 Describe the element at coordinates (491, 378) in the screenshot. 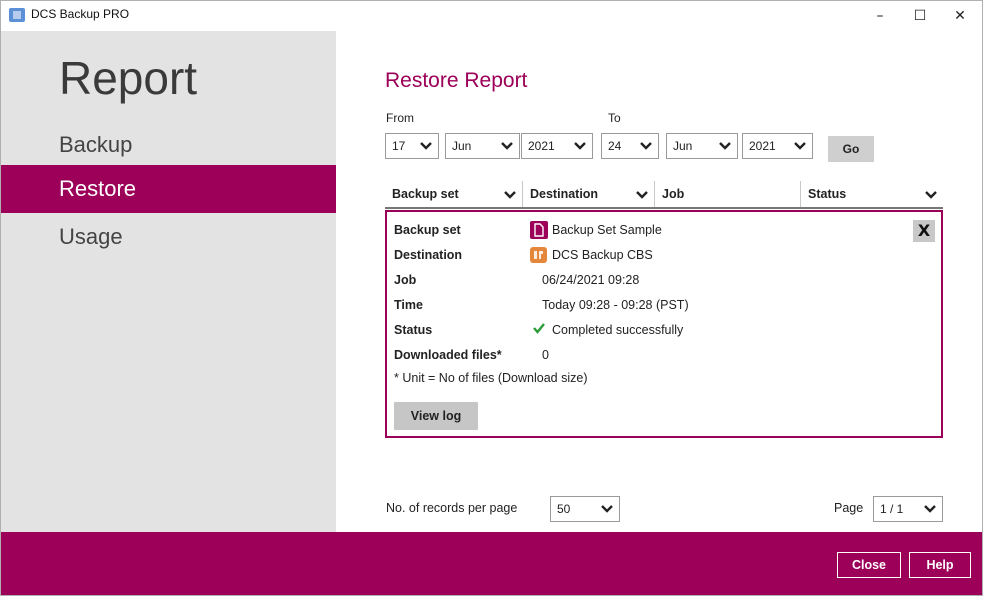

I see `unit-note: * Unit = No of files (Download size)` at that location.